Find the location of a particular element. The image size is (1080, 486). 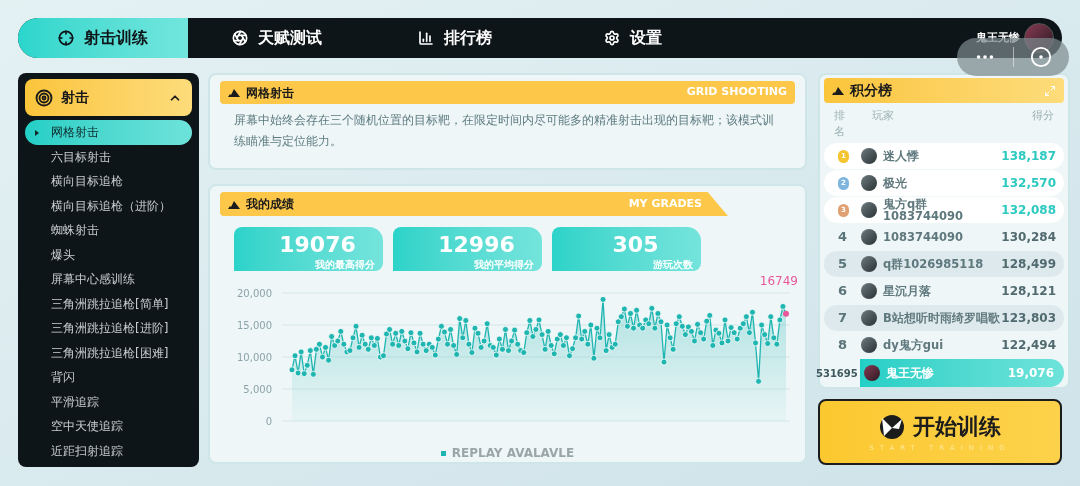

legend-marker is located at coordinates (443, 453).